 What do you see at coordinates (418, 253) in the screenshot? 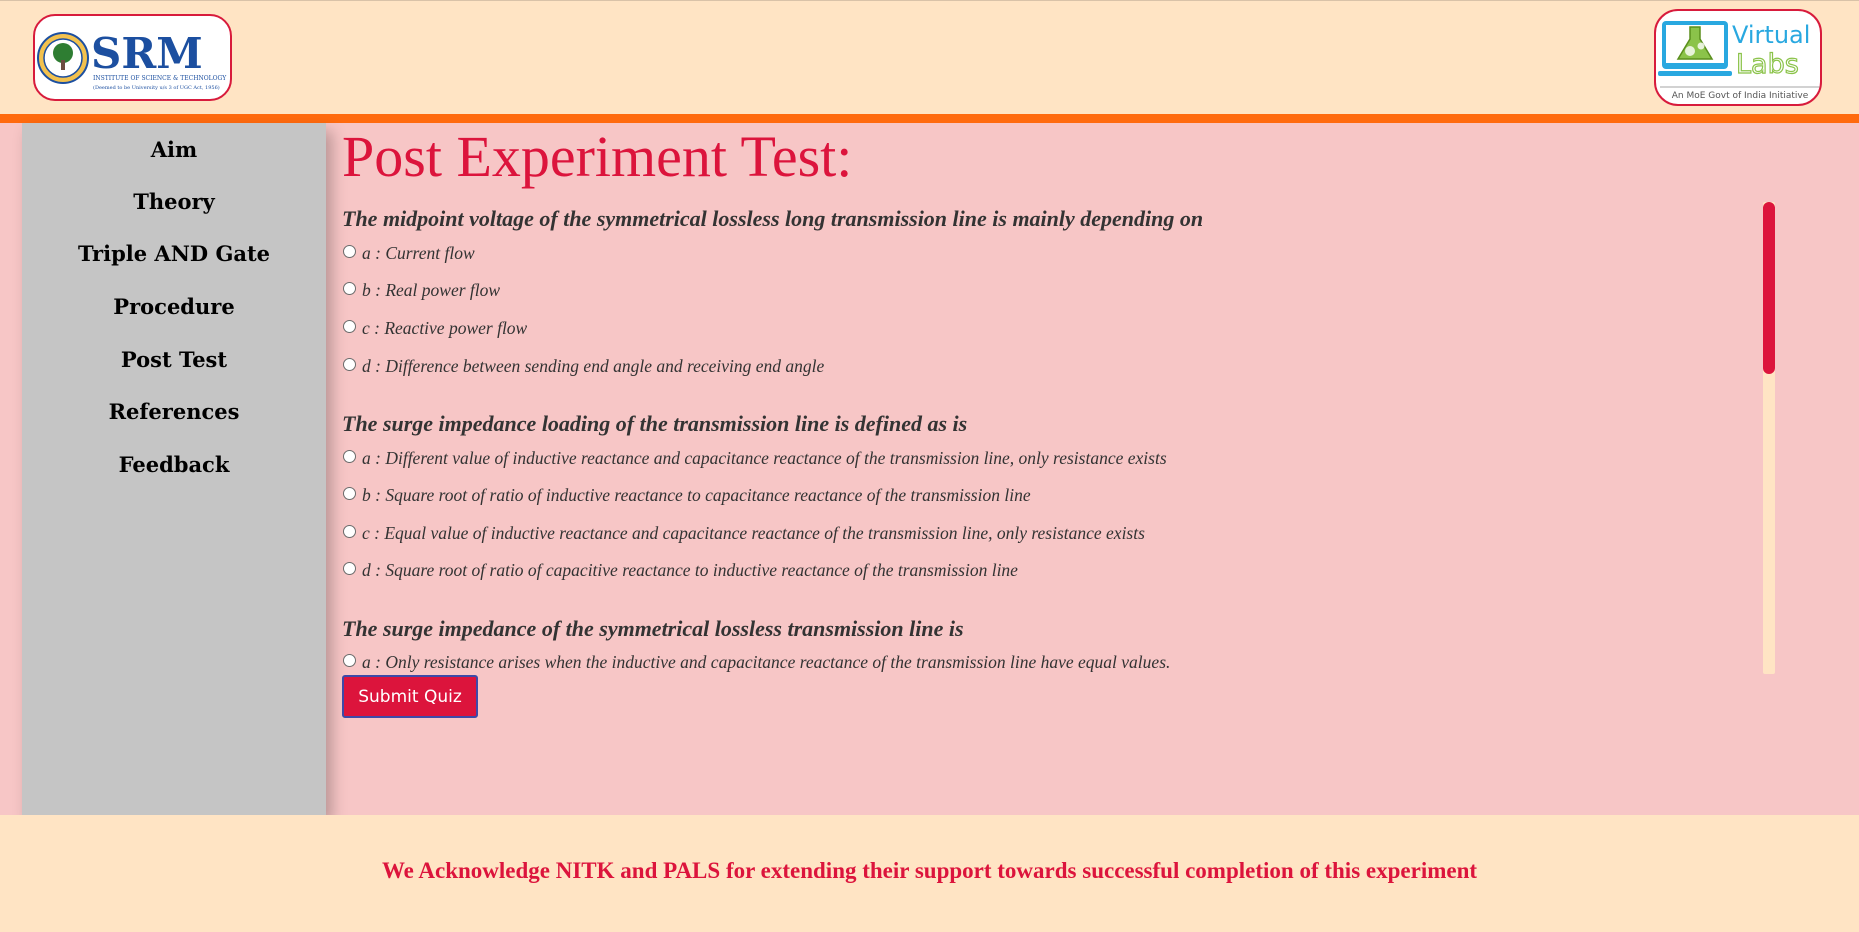
I see `option-label: a : Current flow` at bounding box center [418, 253].